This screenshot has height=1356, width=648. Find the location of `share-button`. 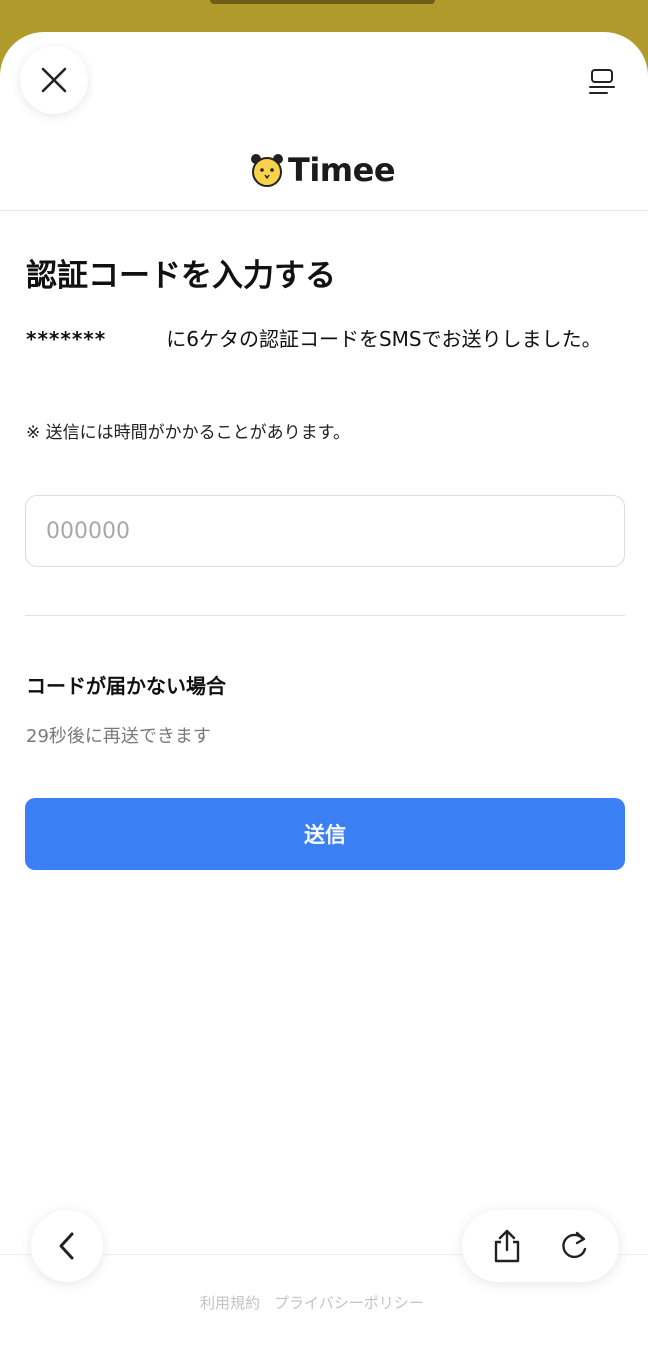

share-button is located at coordinates (507, 1246).